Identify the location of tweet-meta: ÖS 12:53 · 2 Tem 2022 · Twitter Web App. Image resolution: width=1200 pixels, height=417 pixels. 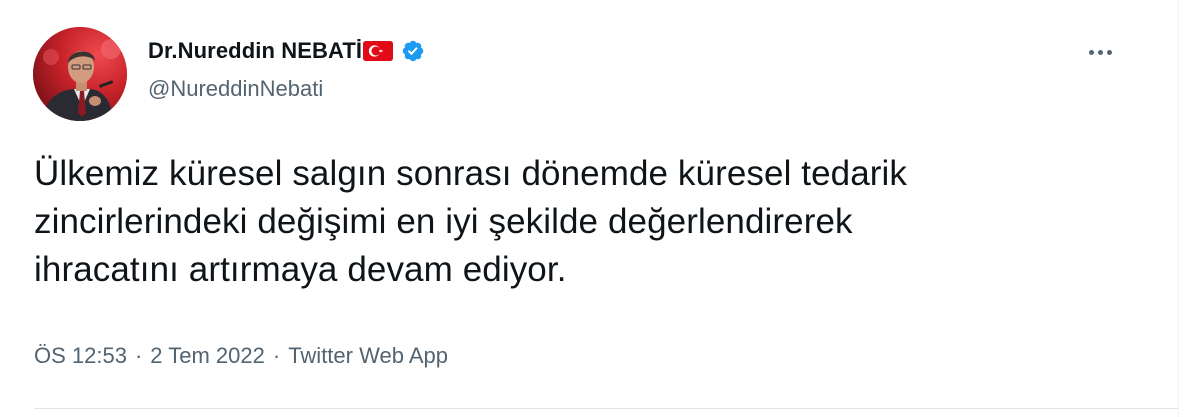
(241, 356).